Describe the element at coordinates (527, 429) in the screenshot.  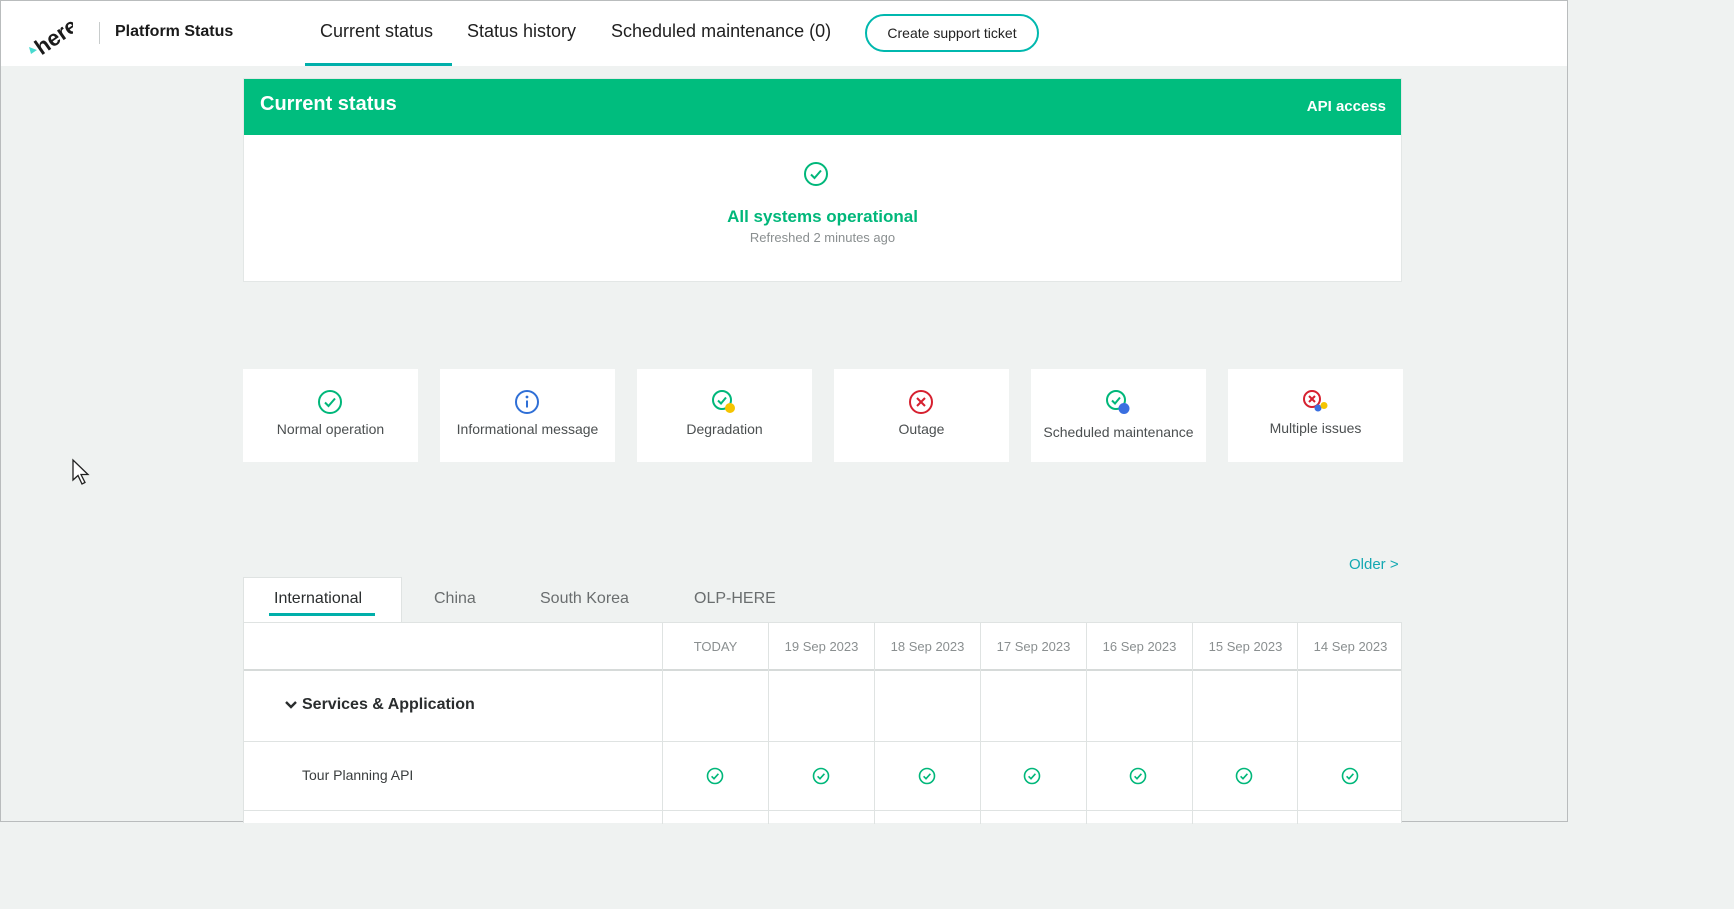
I see `legend-label: Informational message` at that location.